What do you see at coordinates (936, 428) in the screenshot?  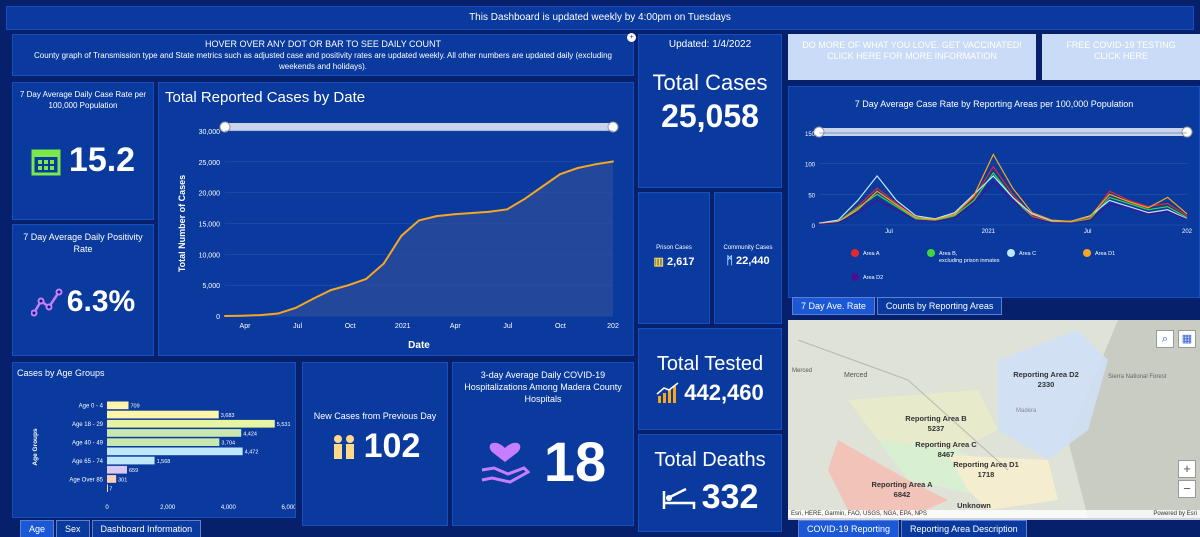 I see `map-label-b-value: 5237` at bounding box center [936, 428].